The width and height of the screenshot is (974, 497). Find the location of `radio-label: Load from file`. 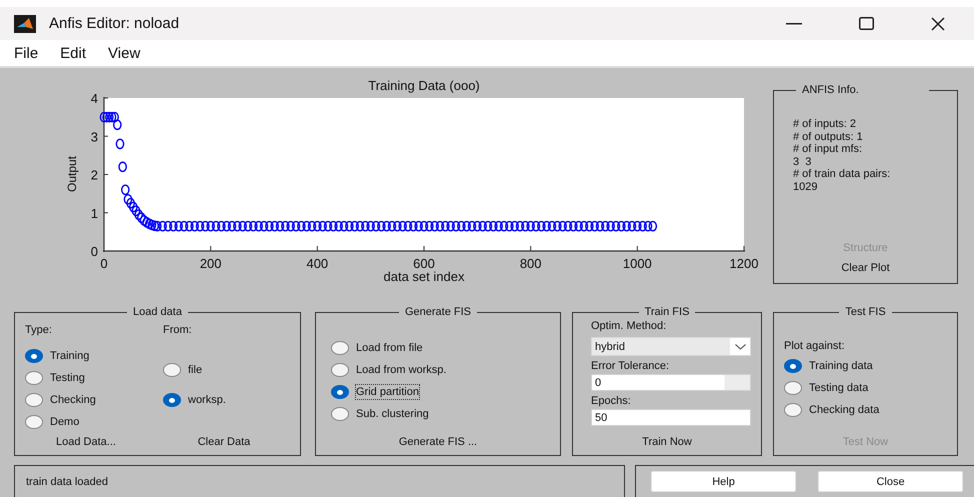

radio-label: Load from file is located at coordinates (389, 348).